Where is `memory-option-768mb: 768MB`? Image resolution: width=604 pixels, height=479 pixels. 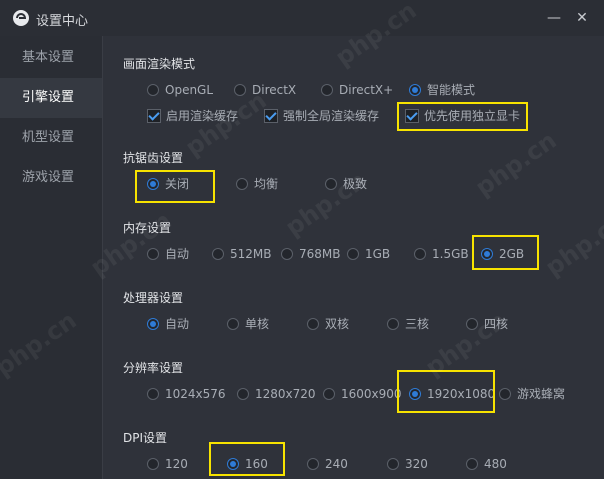
memory-option-768mb: 768MB is located at coordinates (311, 254).